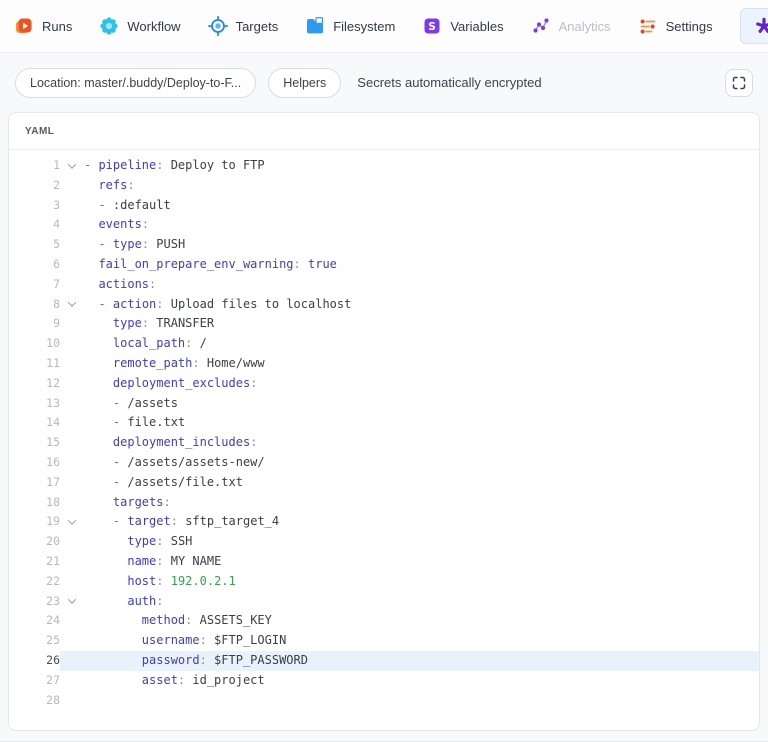 Image resolution: width=768 pixels, height=742 pixels. What do you see at coordinates (177, 481) in the screenshot?
I see `code-text: - /assets/file.txt` at bounding box center [177, 481].